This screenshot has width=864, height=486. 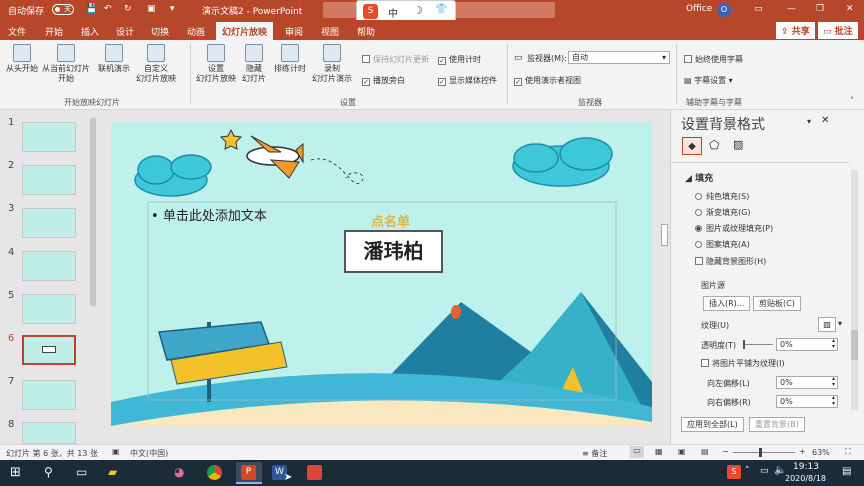 What do you see at coordinates (714, 145) in the screenshot?
I see `effects-icon: ⬠` at bounding box center [714, 145].